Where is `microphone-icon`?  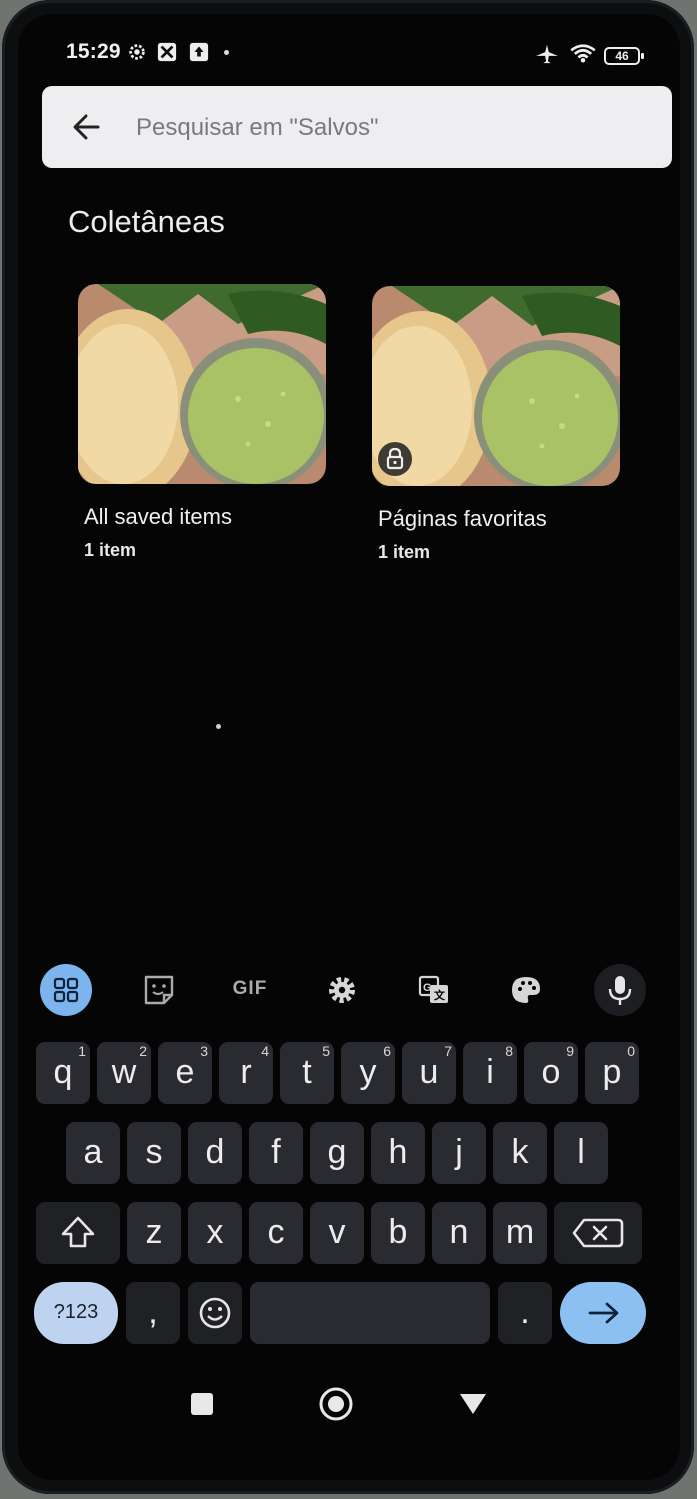
microphone-icon is located at coordinates (620, 990).